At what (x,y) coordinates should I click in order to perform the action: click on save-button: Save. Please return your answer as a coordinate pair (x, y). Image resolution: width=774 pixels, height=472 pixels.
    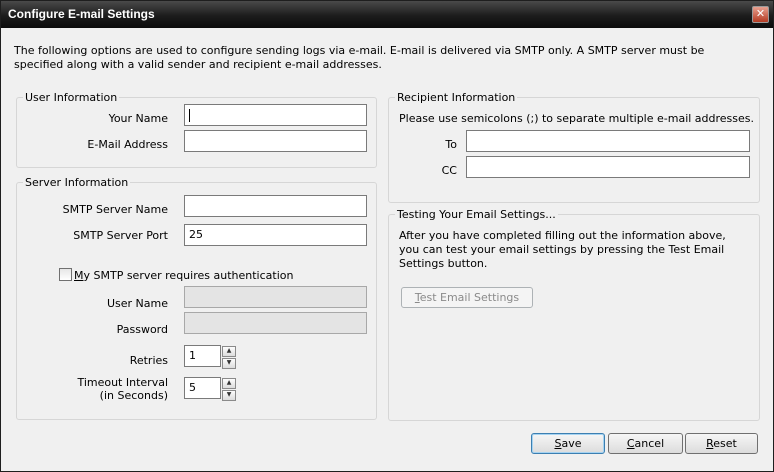
    Looking at the image, I should click on (568, 443).